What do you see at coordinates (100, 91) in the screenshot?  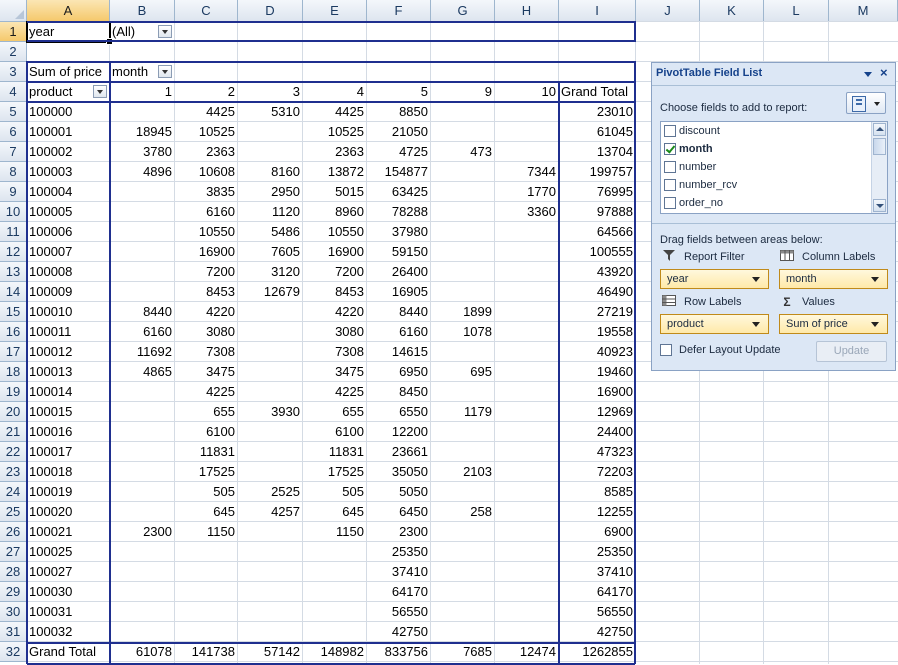 I see `row-labels-dropdown-icon` at bounding box center [100, 91].